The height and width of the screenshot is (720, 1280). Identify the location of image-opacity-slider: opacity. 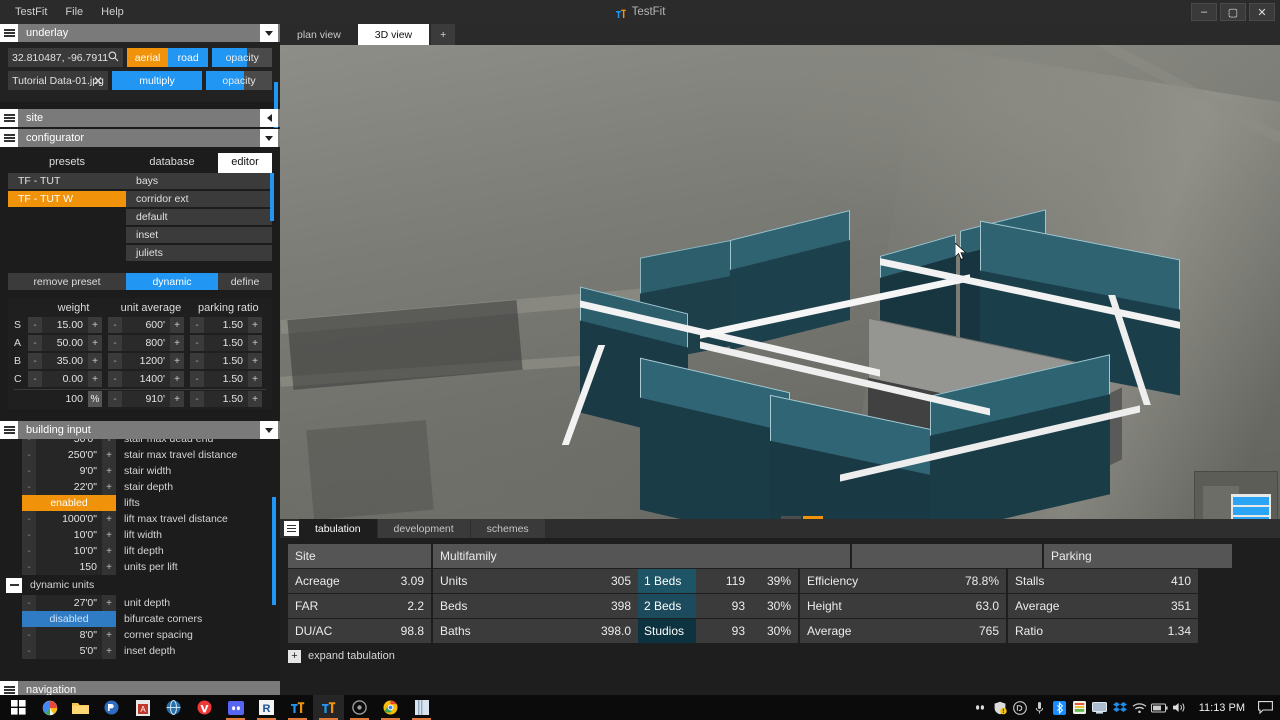
(239, 80).